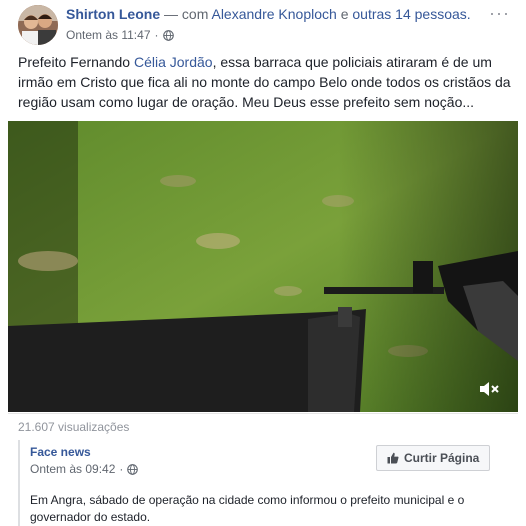 The height and width of the screenshot is (526, 526). I want to click on shared-timestamp: Ontem às 09:42, so click(72, 469).